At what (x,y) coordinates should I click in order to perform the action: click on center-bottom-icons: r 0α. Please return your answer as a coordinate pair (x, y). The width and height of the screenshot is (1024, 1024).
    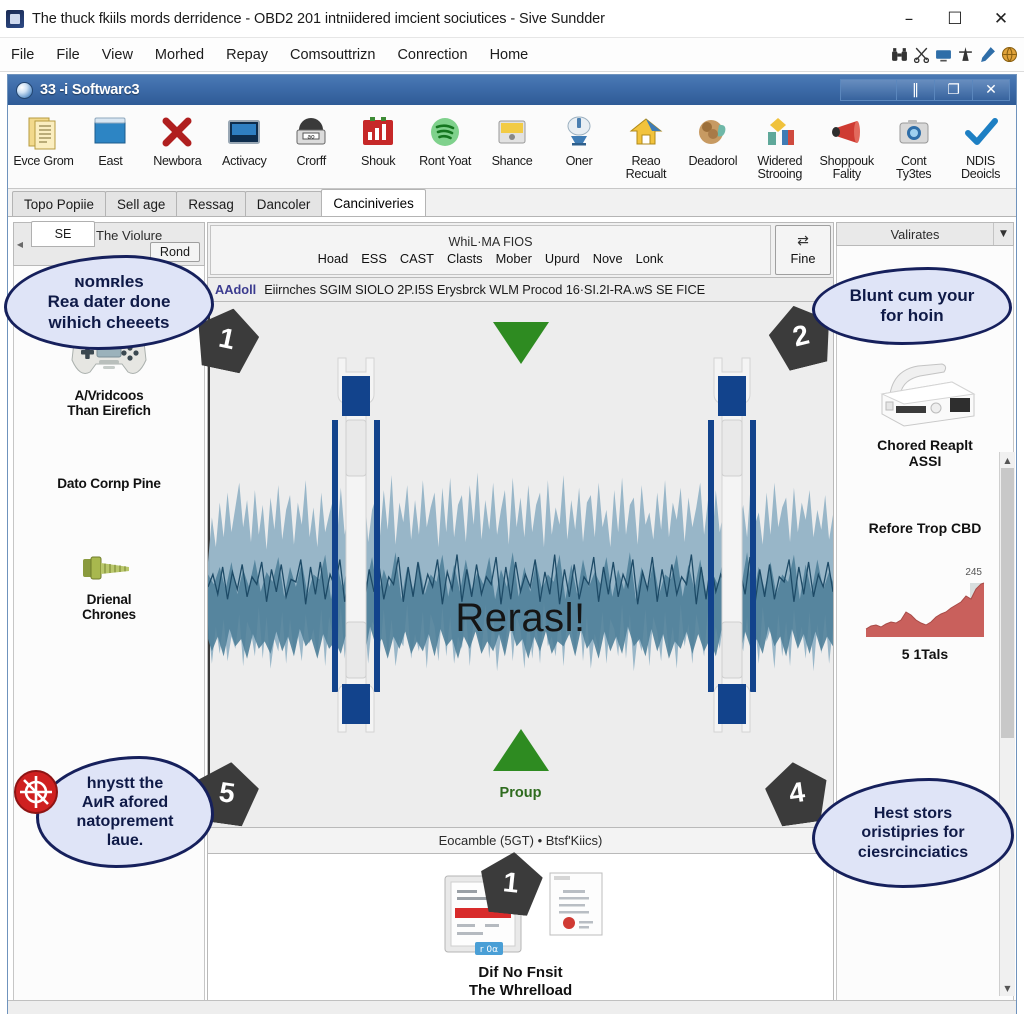
    Looking at the image, I should click on (521, 914).